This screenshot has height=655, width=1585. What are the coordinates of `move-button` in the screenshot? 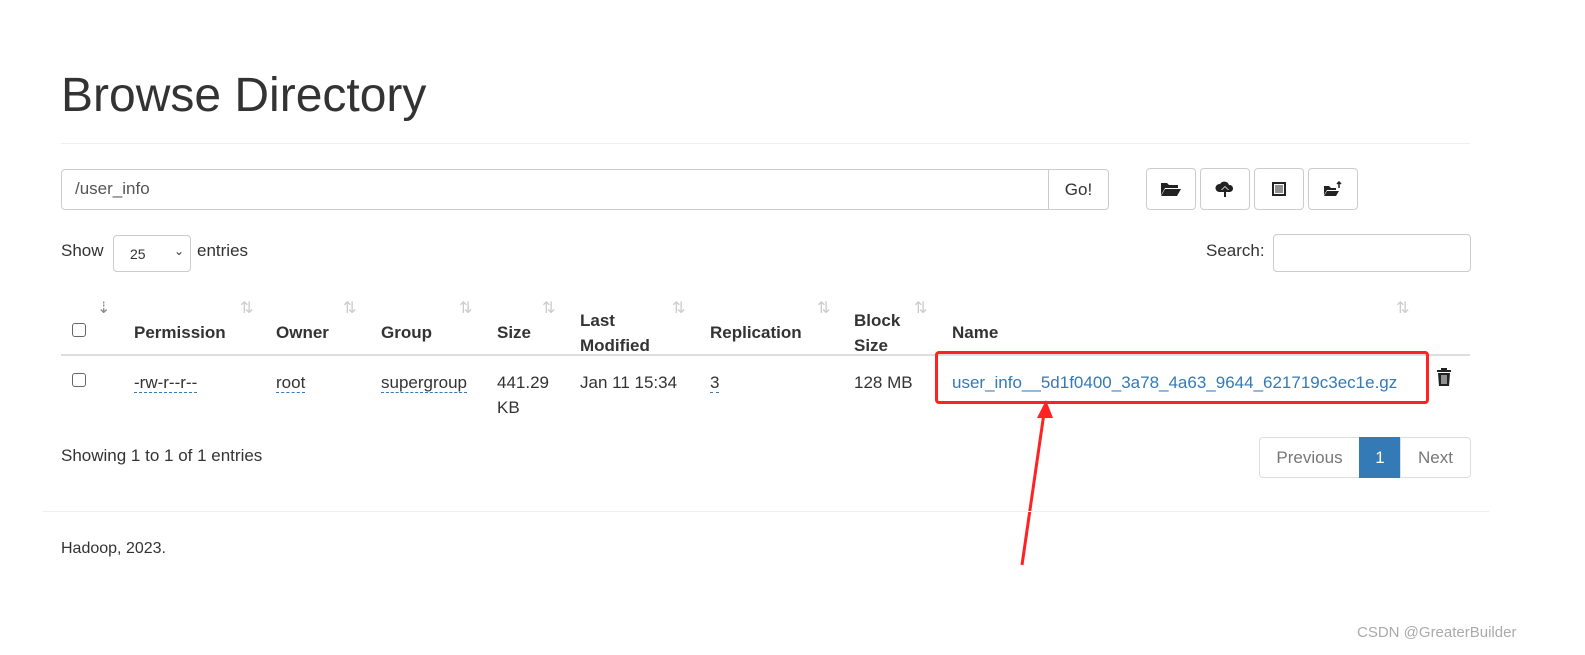 It's located at (1333, 189).